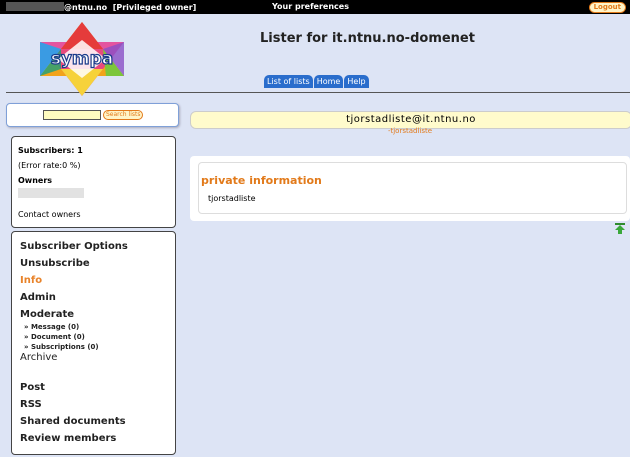  Describe the element at coordinates (410, 131) in the screenshot. I see `list-subject: -tjorstadliste` at that location.